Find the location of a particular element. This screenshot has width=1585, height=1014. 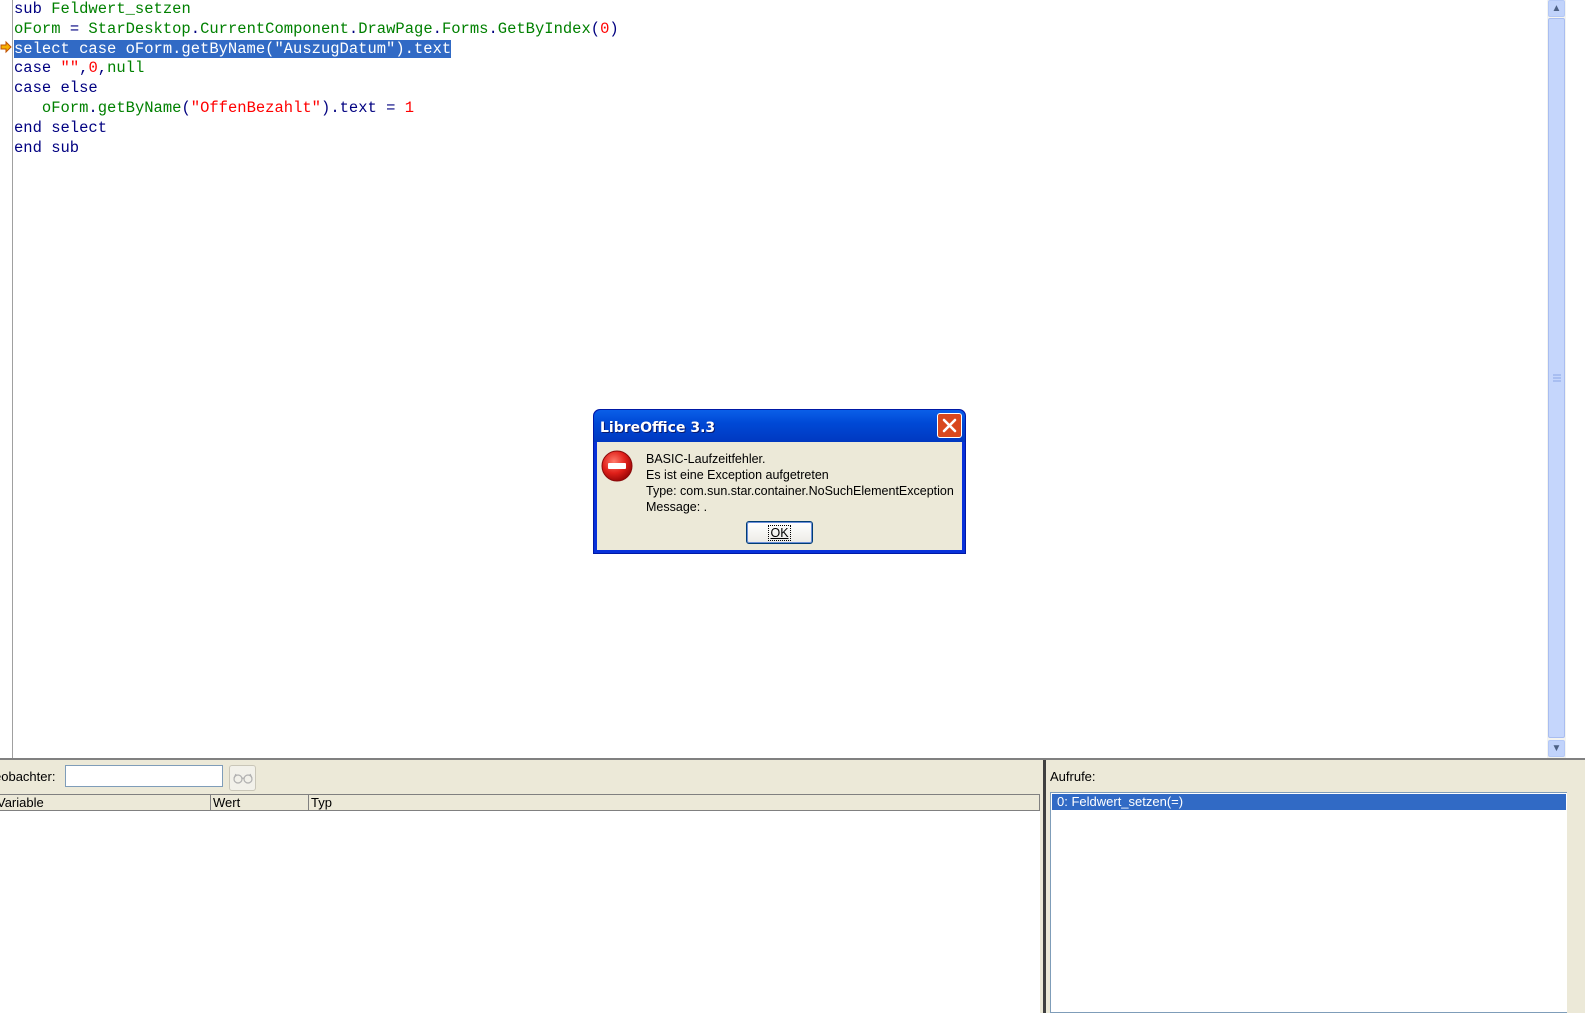

code-token: , is located at coordinates (102, 68).